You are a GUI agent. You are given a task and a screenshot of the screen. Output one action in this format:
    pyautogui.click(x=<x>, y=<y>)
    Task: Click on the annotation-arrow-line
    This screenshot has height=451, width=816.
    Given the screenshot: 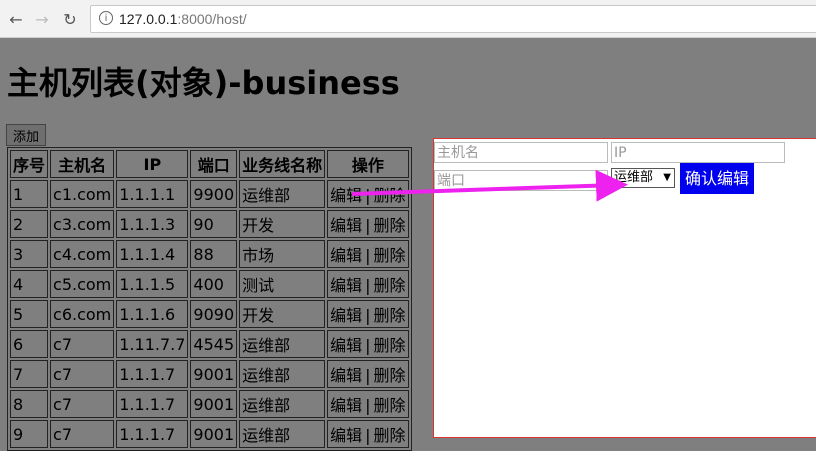 What is the action you would take?
    pyautogui.click(x=489, y=185)
    